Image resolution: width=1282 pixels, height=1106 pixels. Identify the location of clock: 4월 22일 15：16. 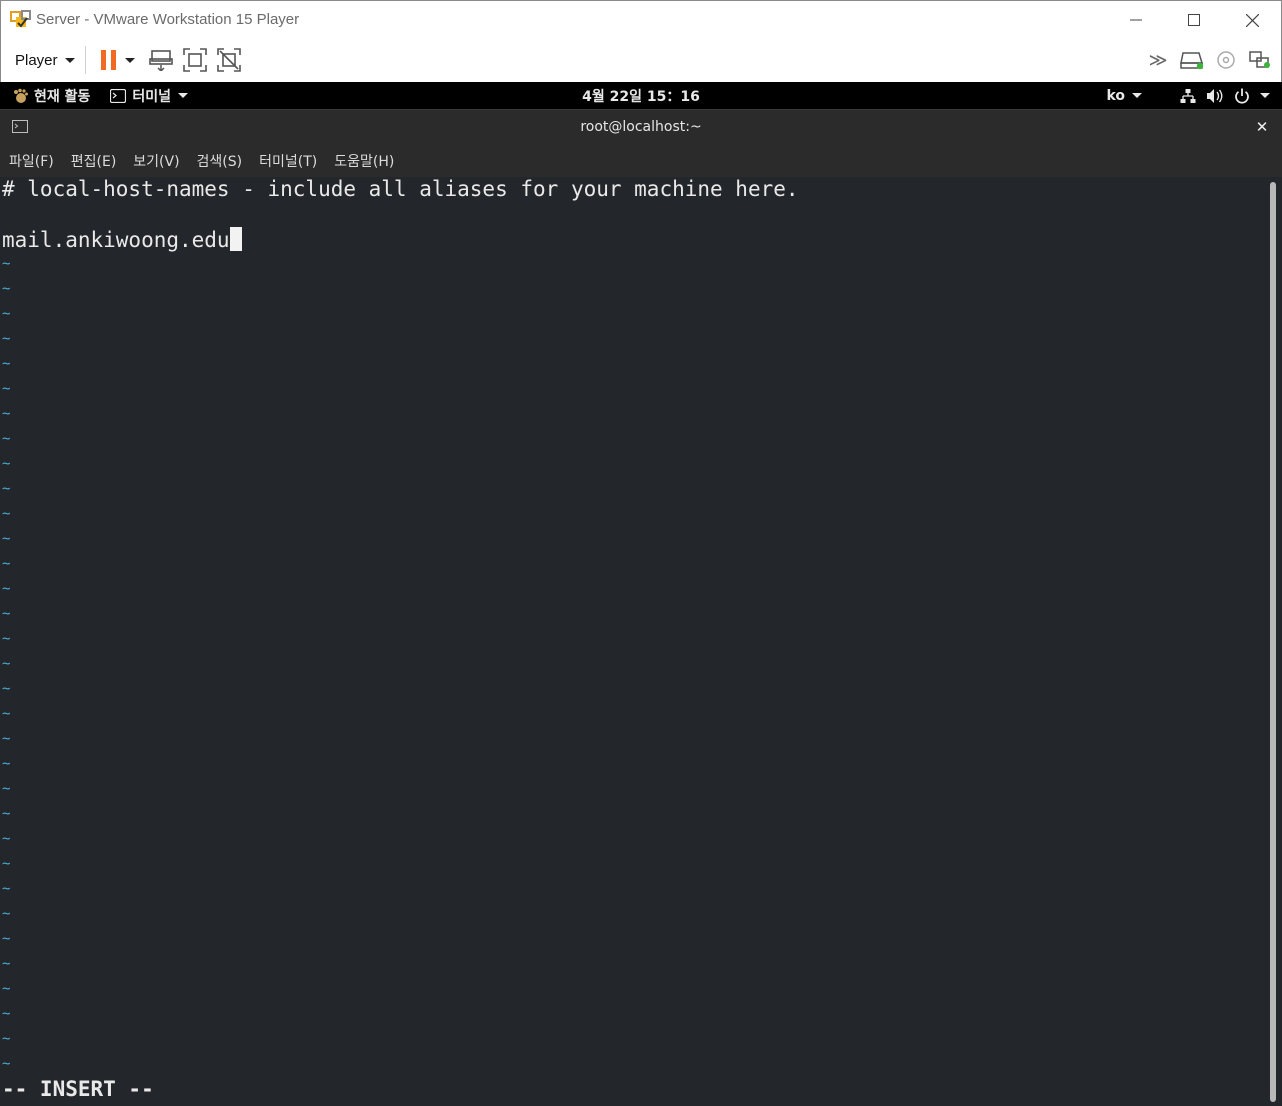
(641, 96).